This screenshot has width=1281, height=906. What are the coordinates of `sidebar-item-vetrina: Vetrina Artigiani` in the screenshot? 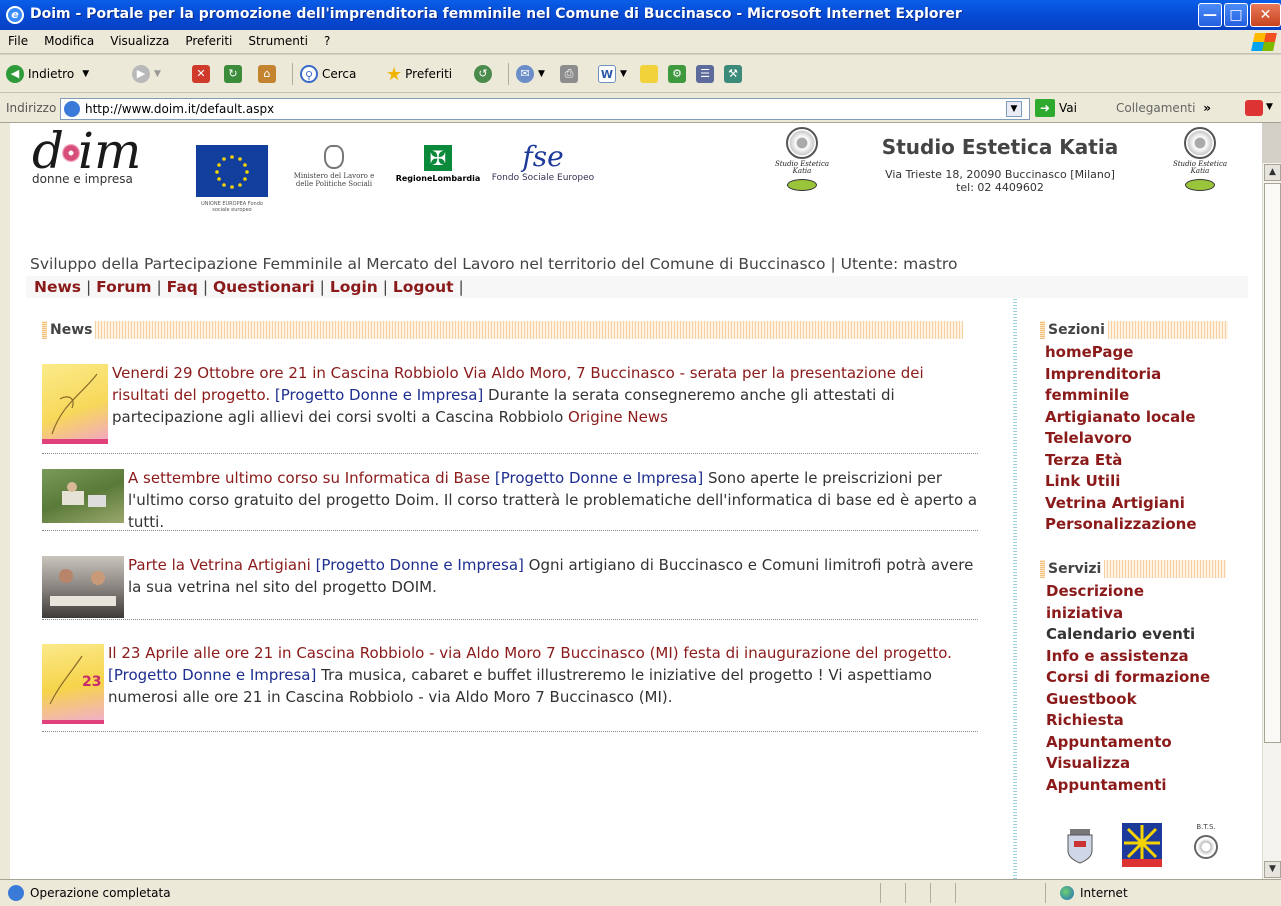 It's located at (1155, 504).